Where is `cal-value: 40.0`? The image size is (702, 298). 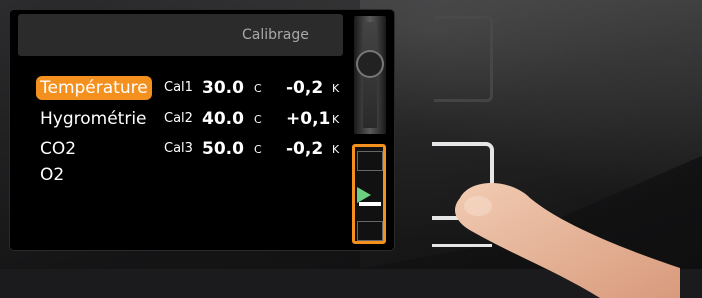 cal-value: 40.0 is located at coordinates (223, 119).